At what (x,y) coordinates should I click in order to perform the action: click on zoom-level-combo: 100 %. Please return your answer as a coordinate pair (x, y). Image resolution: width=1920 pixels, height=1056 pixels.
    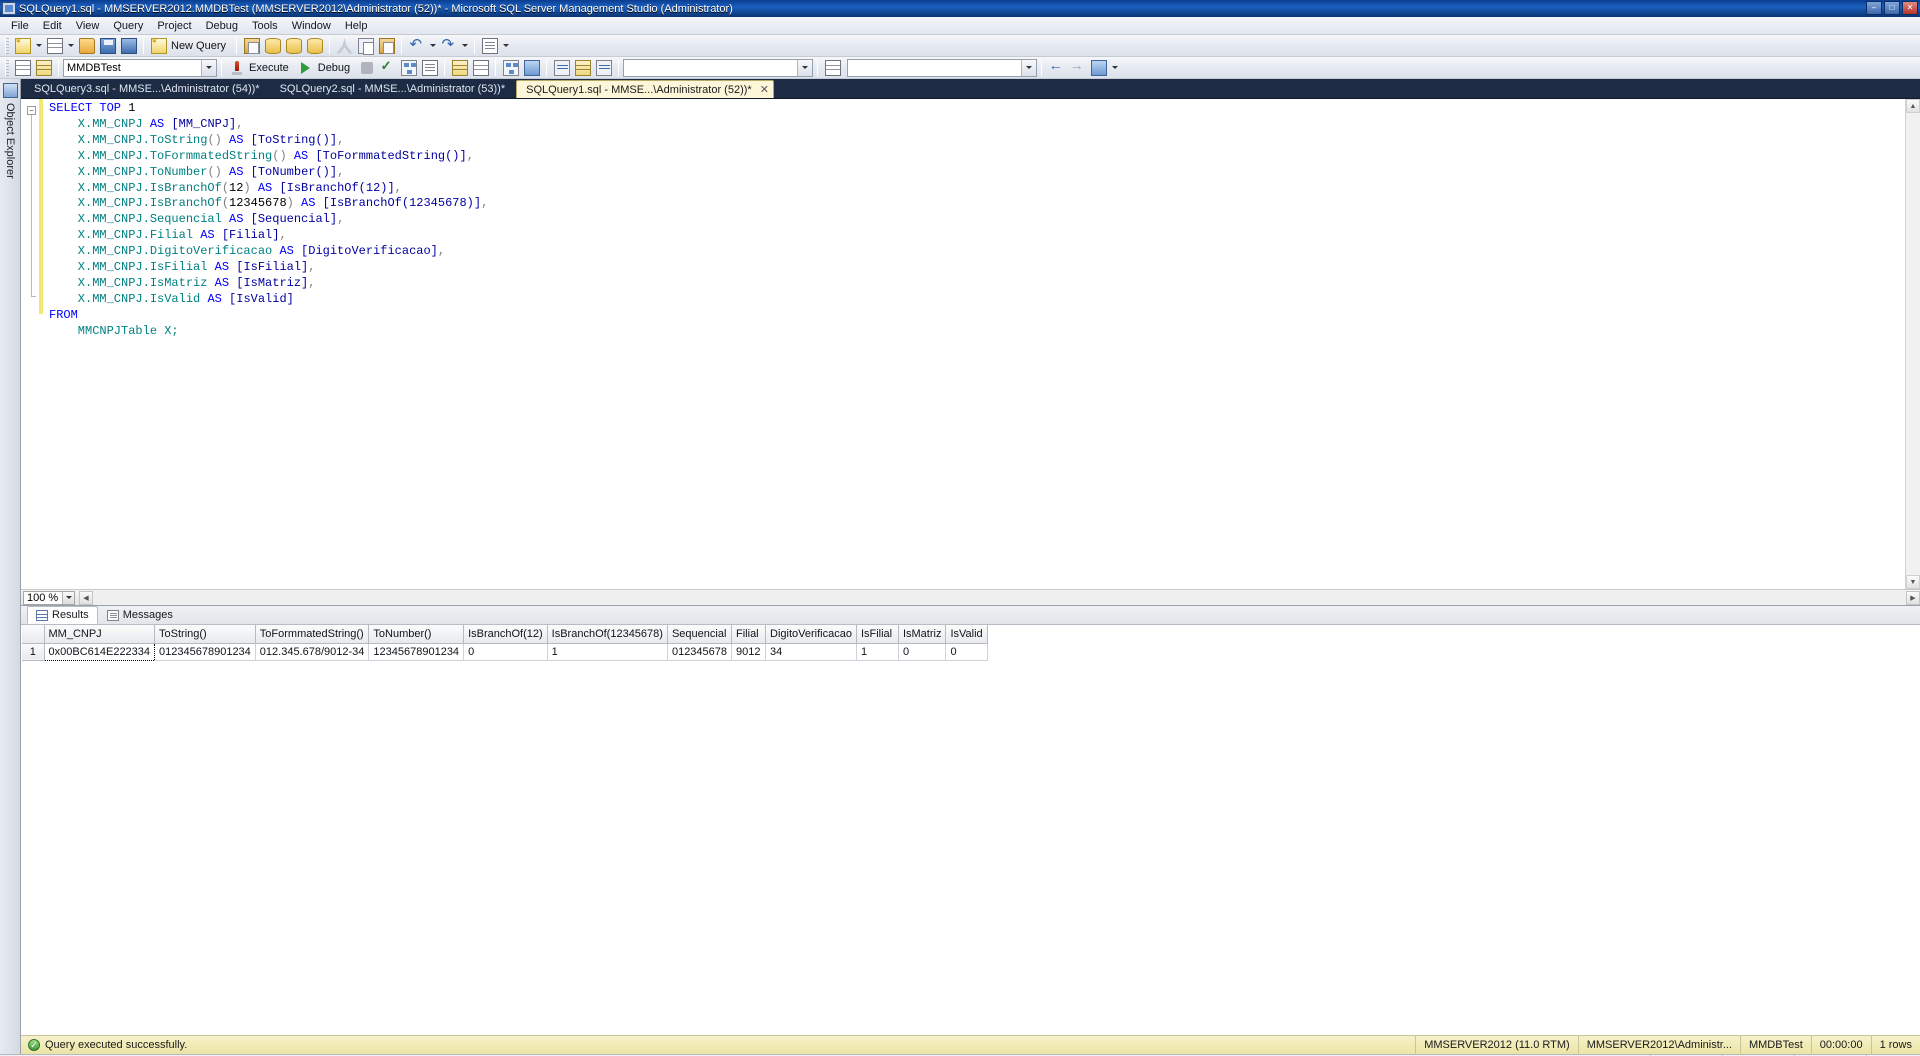
    Looking at the image, I should click on (49, 597).